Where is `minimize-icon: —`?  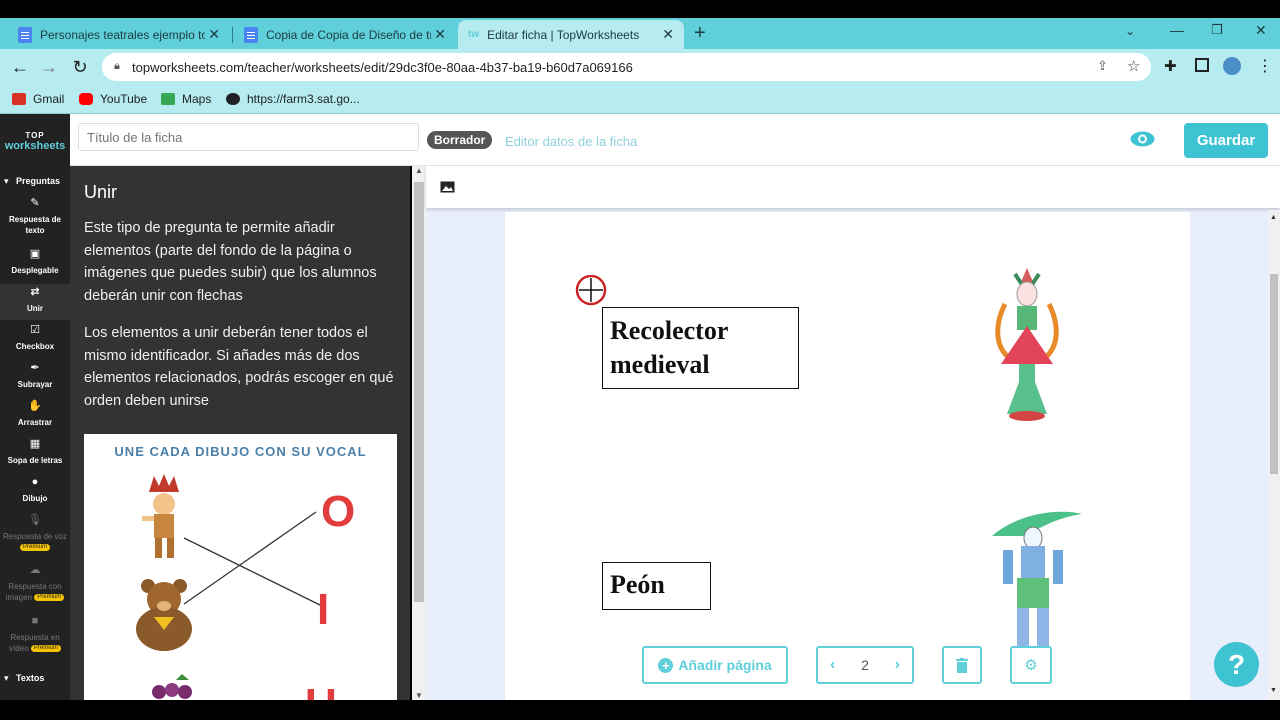 minimize-icon: — is located at coordinates (1177, 30).